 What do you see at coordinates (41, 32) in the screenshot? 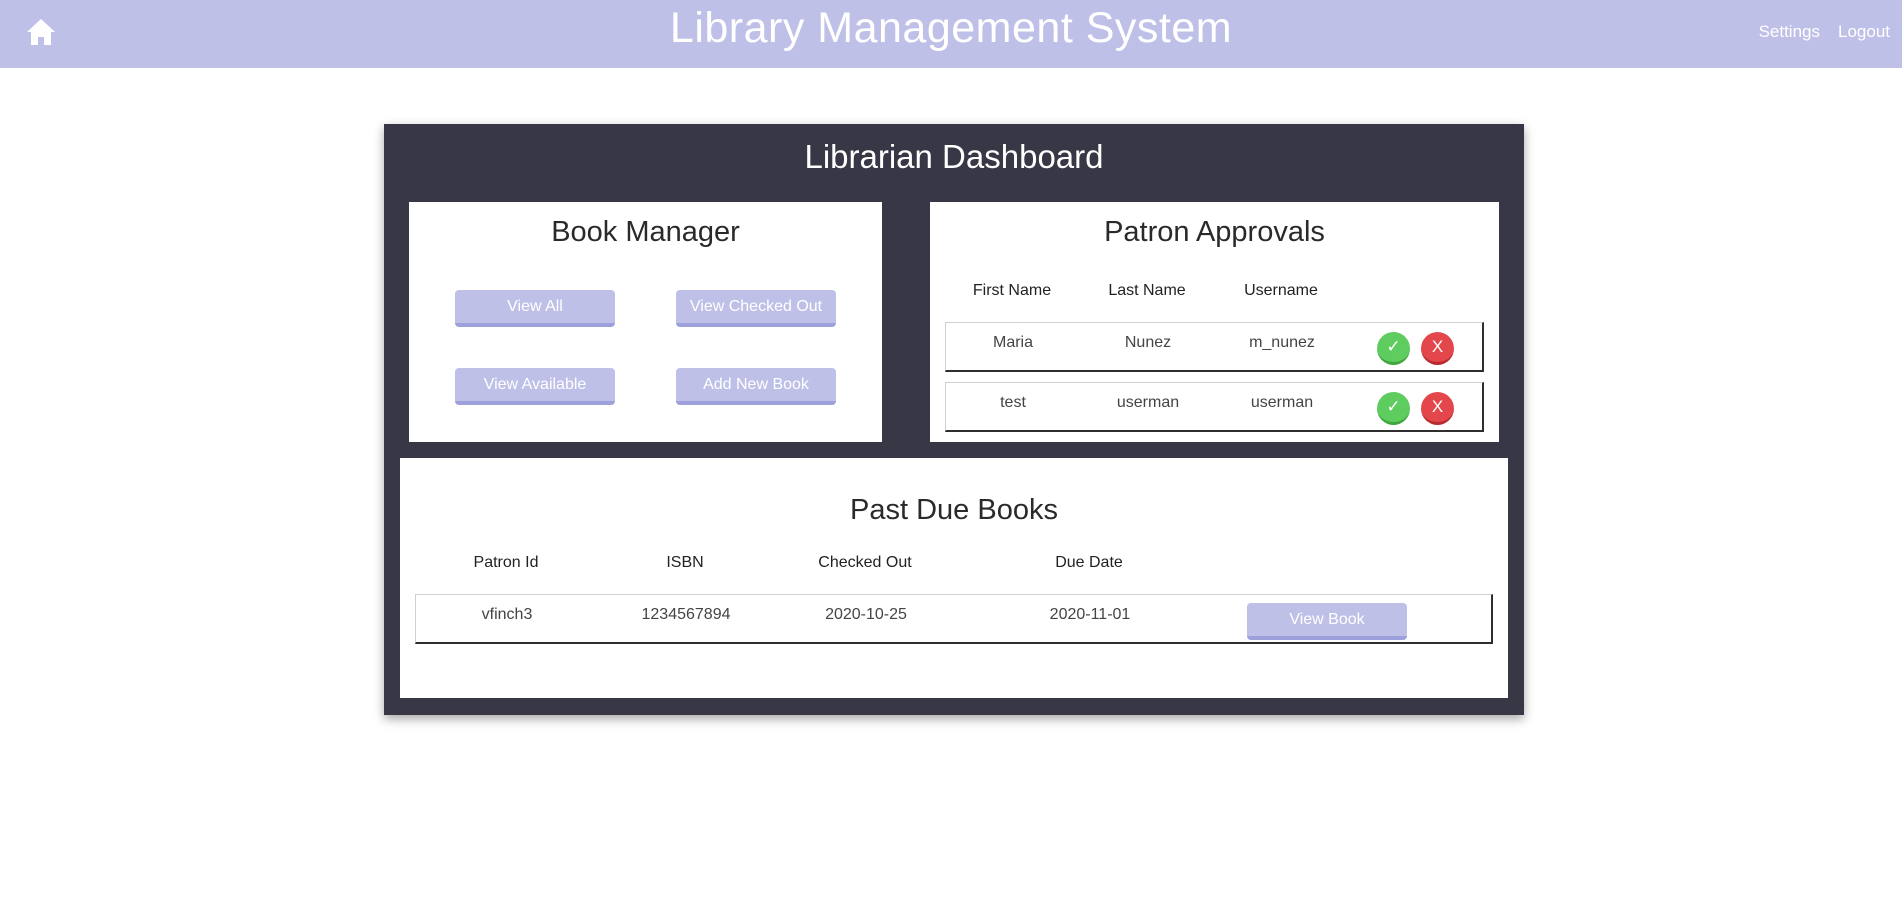
I see `home-icon` at bounding box center [41, 32].